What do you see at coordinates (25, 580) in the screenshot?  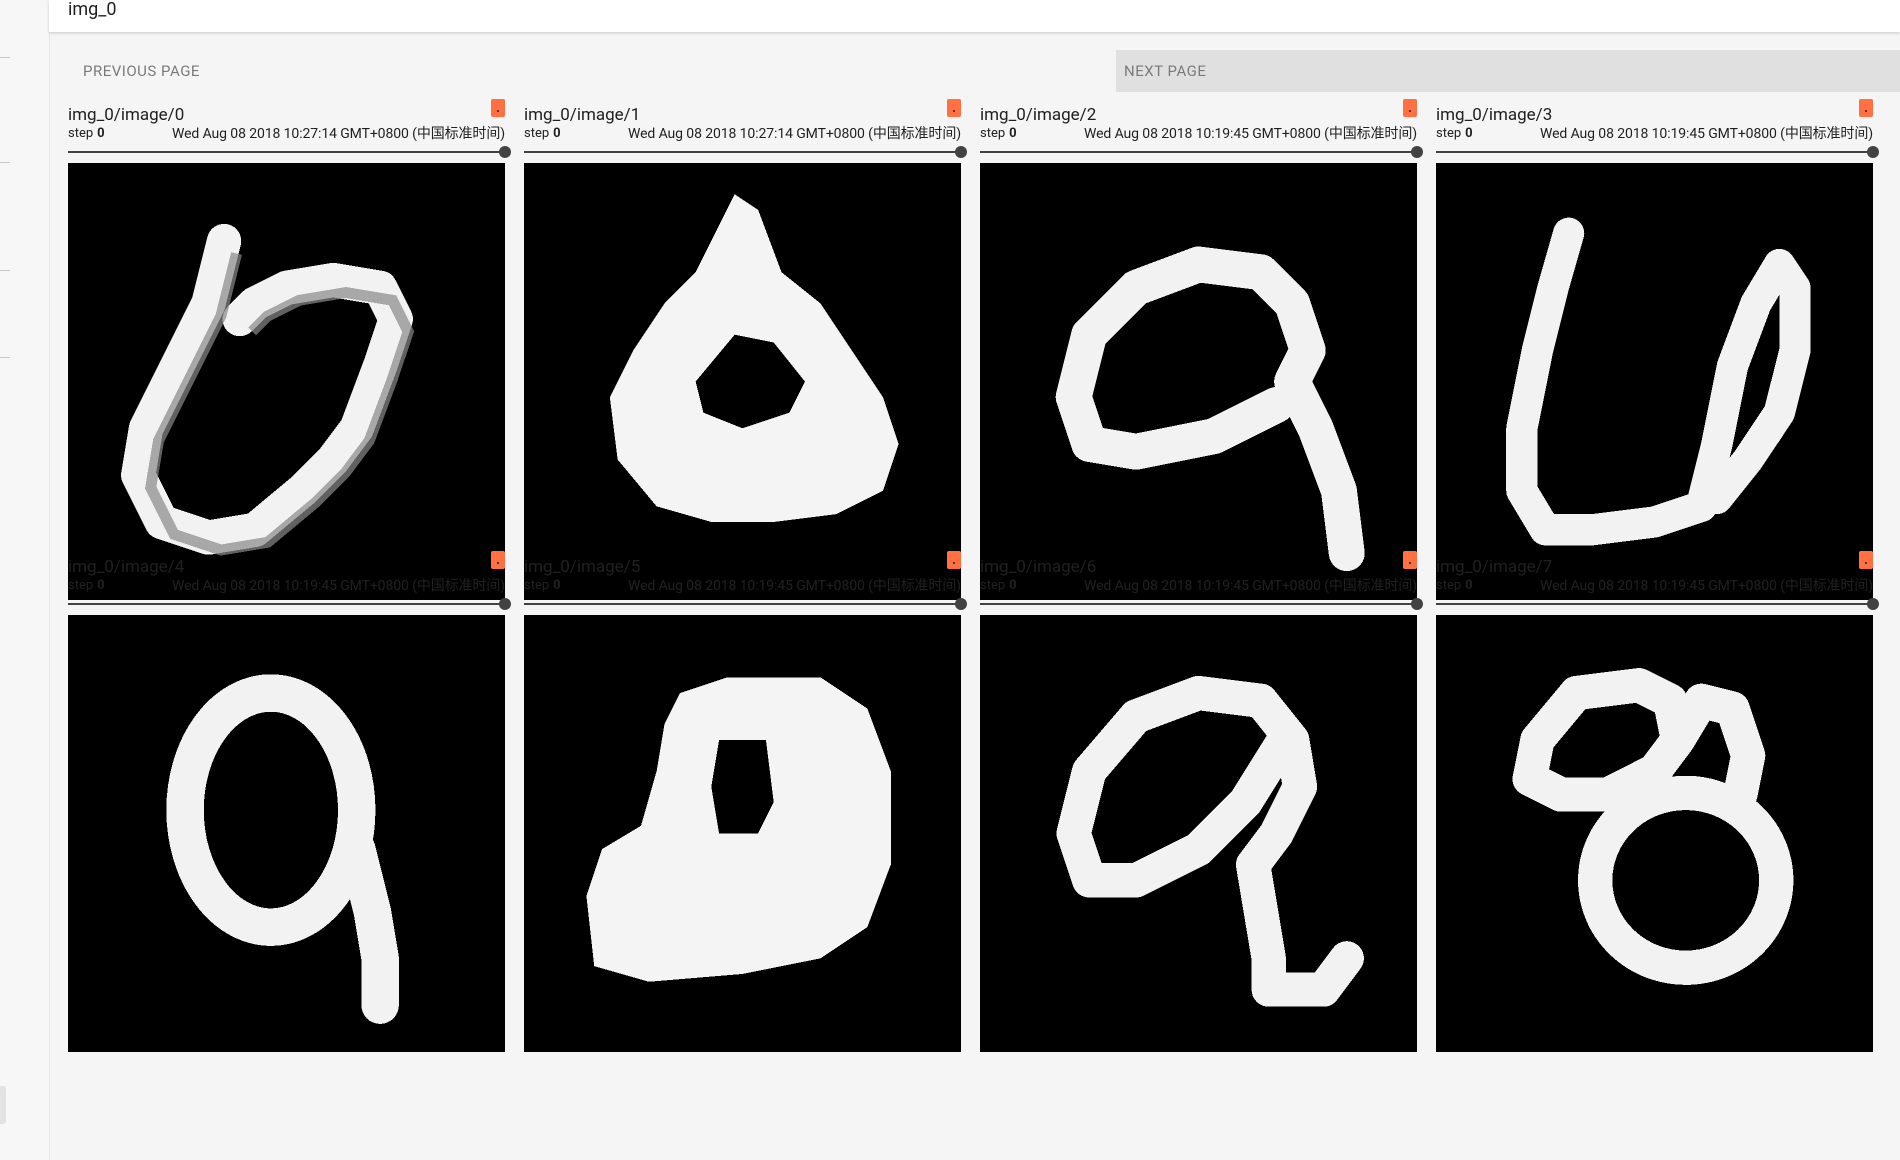 I see `sidebar` at bounding box center [25, 580].